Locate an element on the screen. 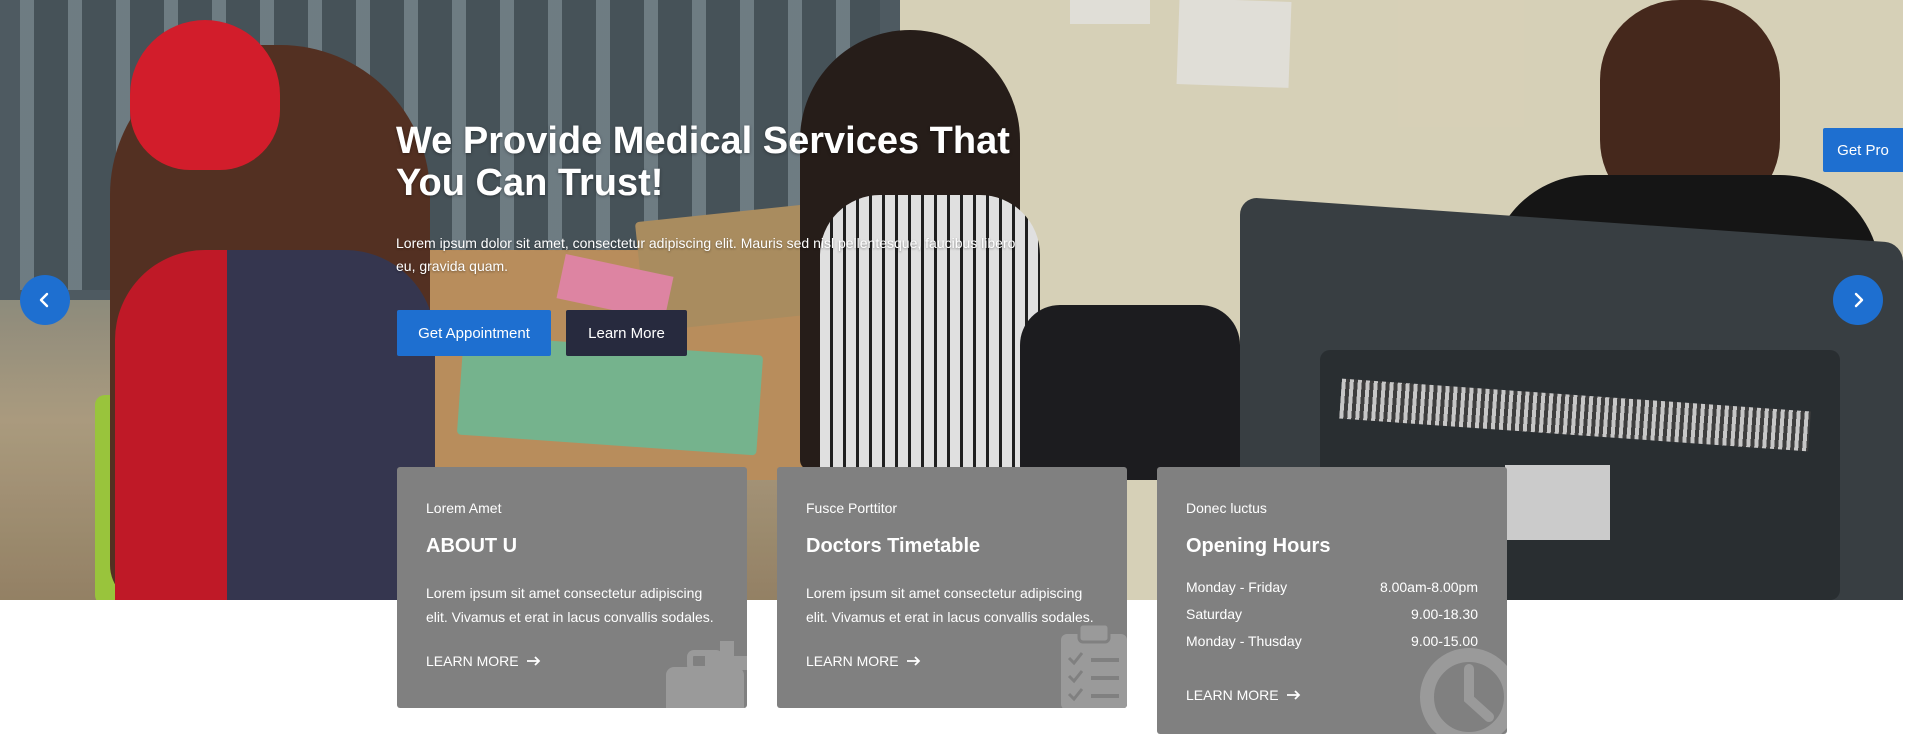 This screenshot has height=748, width=1911. hours-day: Monday - Friday is located at coordinates (1237, 587).